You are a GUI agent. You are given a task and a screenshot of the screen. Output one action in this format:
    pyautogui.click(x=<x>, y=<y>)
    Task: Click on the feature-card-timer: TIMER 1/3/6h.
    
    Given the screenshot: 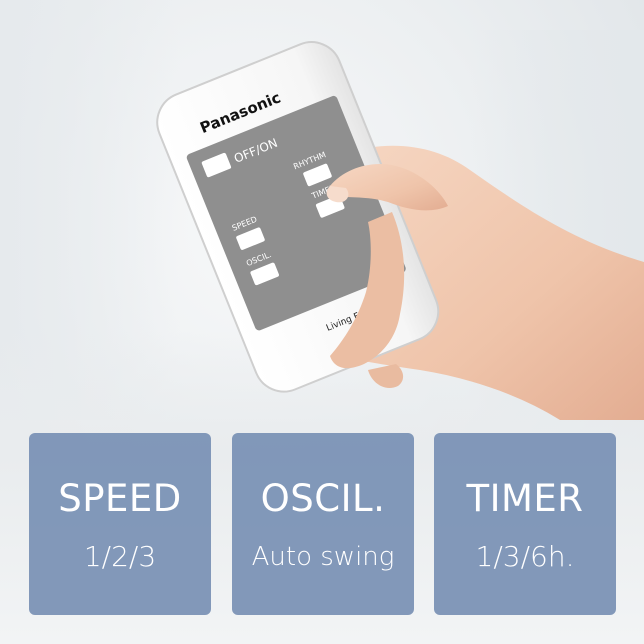 What is the action you would take?
    pyautogui.click(x=525, y=524)
    